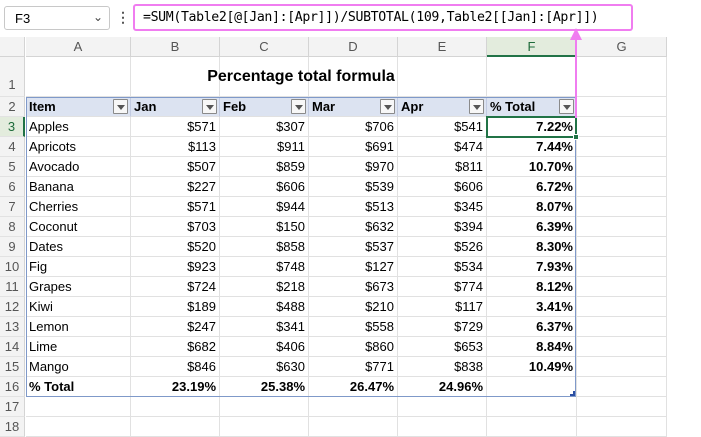 This screenshot has height=437, width=701. What do you see at coordinates (532, 367) in the screenshot?
I see `value-cell: 10.49%` at bounding box center [532, 367].